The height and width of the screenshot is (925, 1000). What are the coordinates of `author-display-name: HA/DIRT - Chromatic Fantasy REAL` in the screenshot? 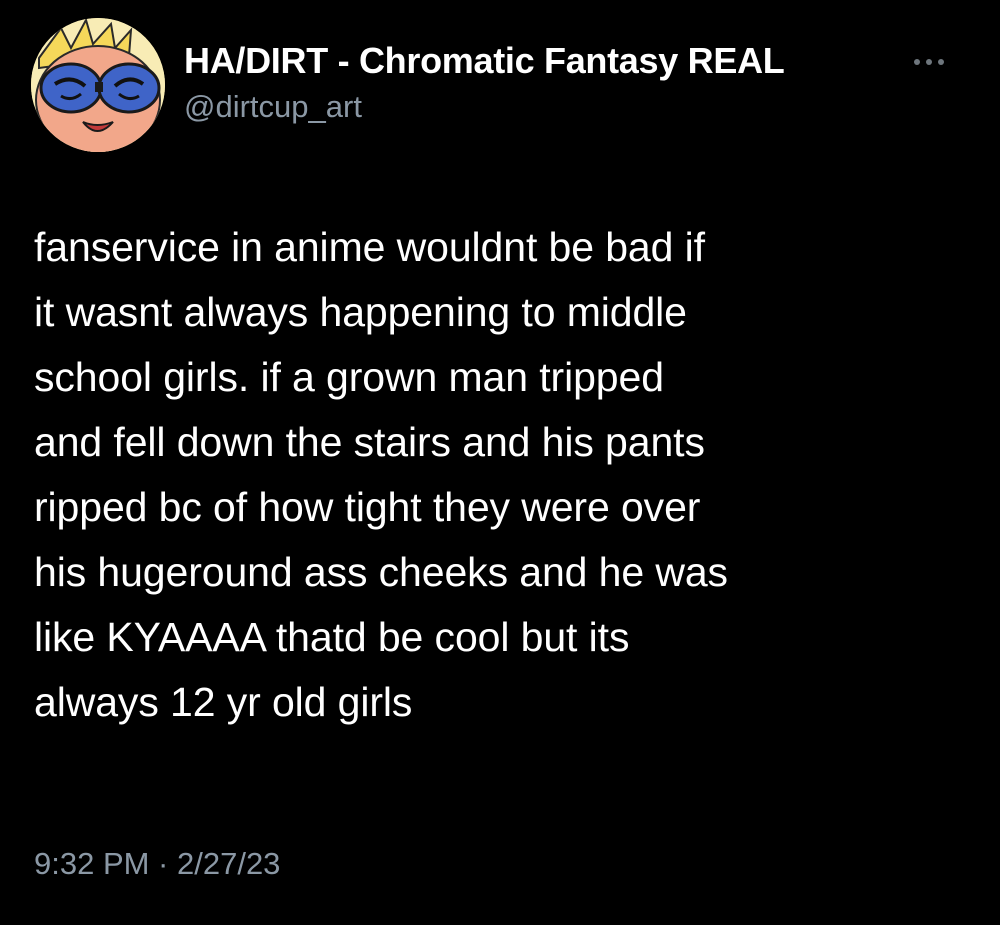 It's located at (484, 61).